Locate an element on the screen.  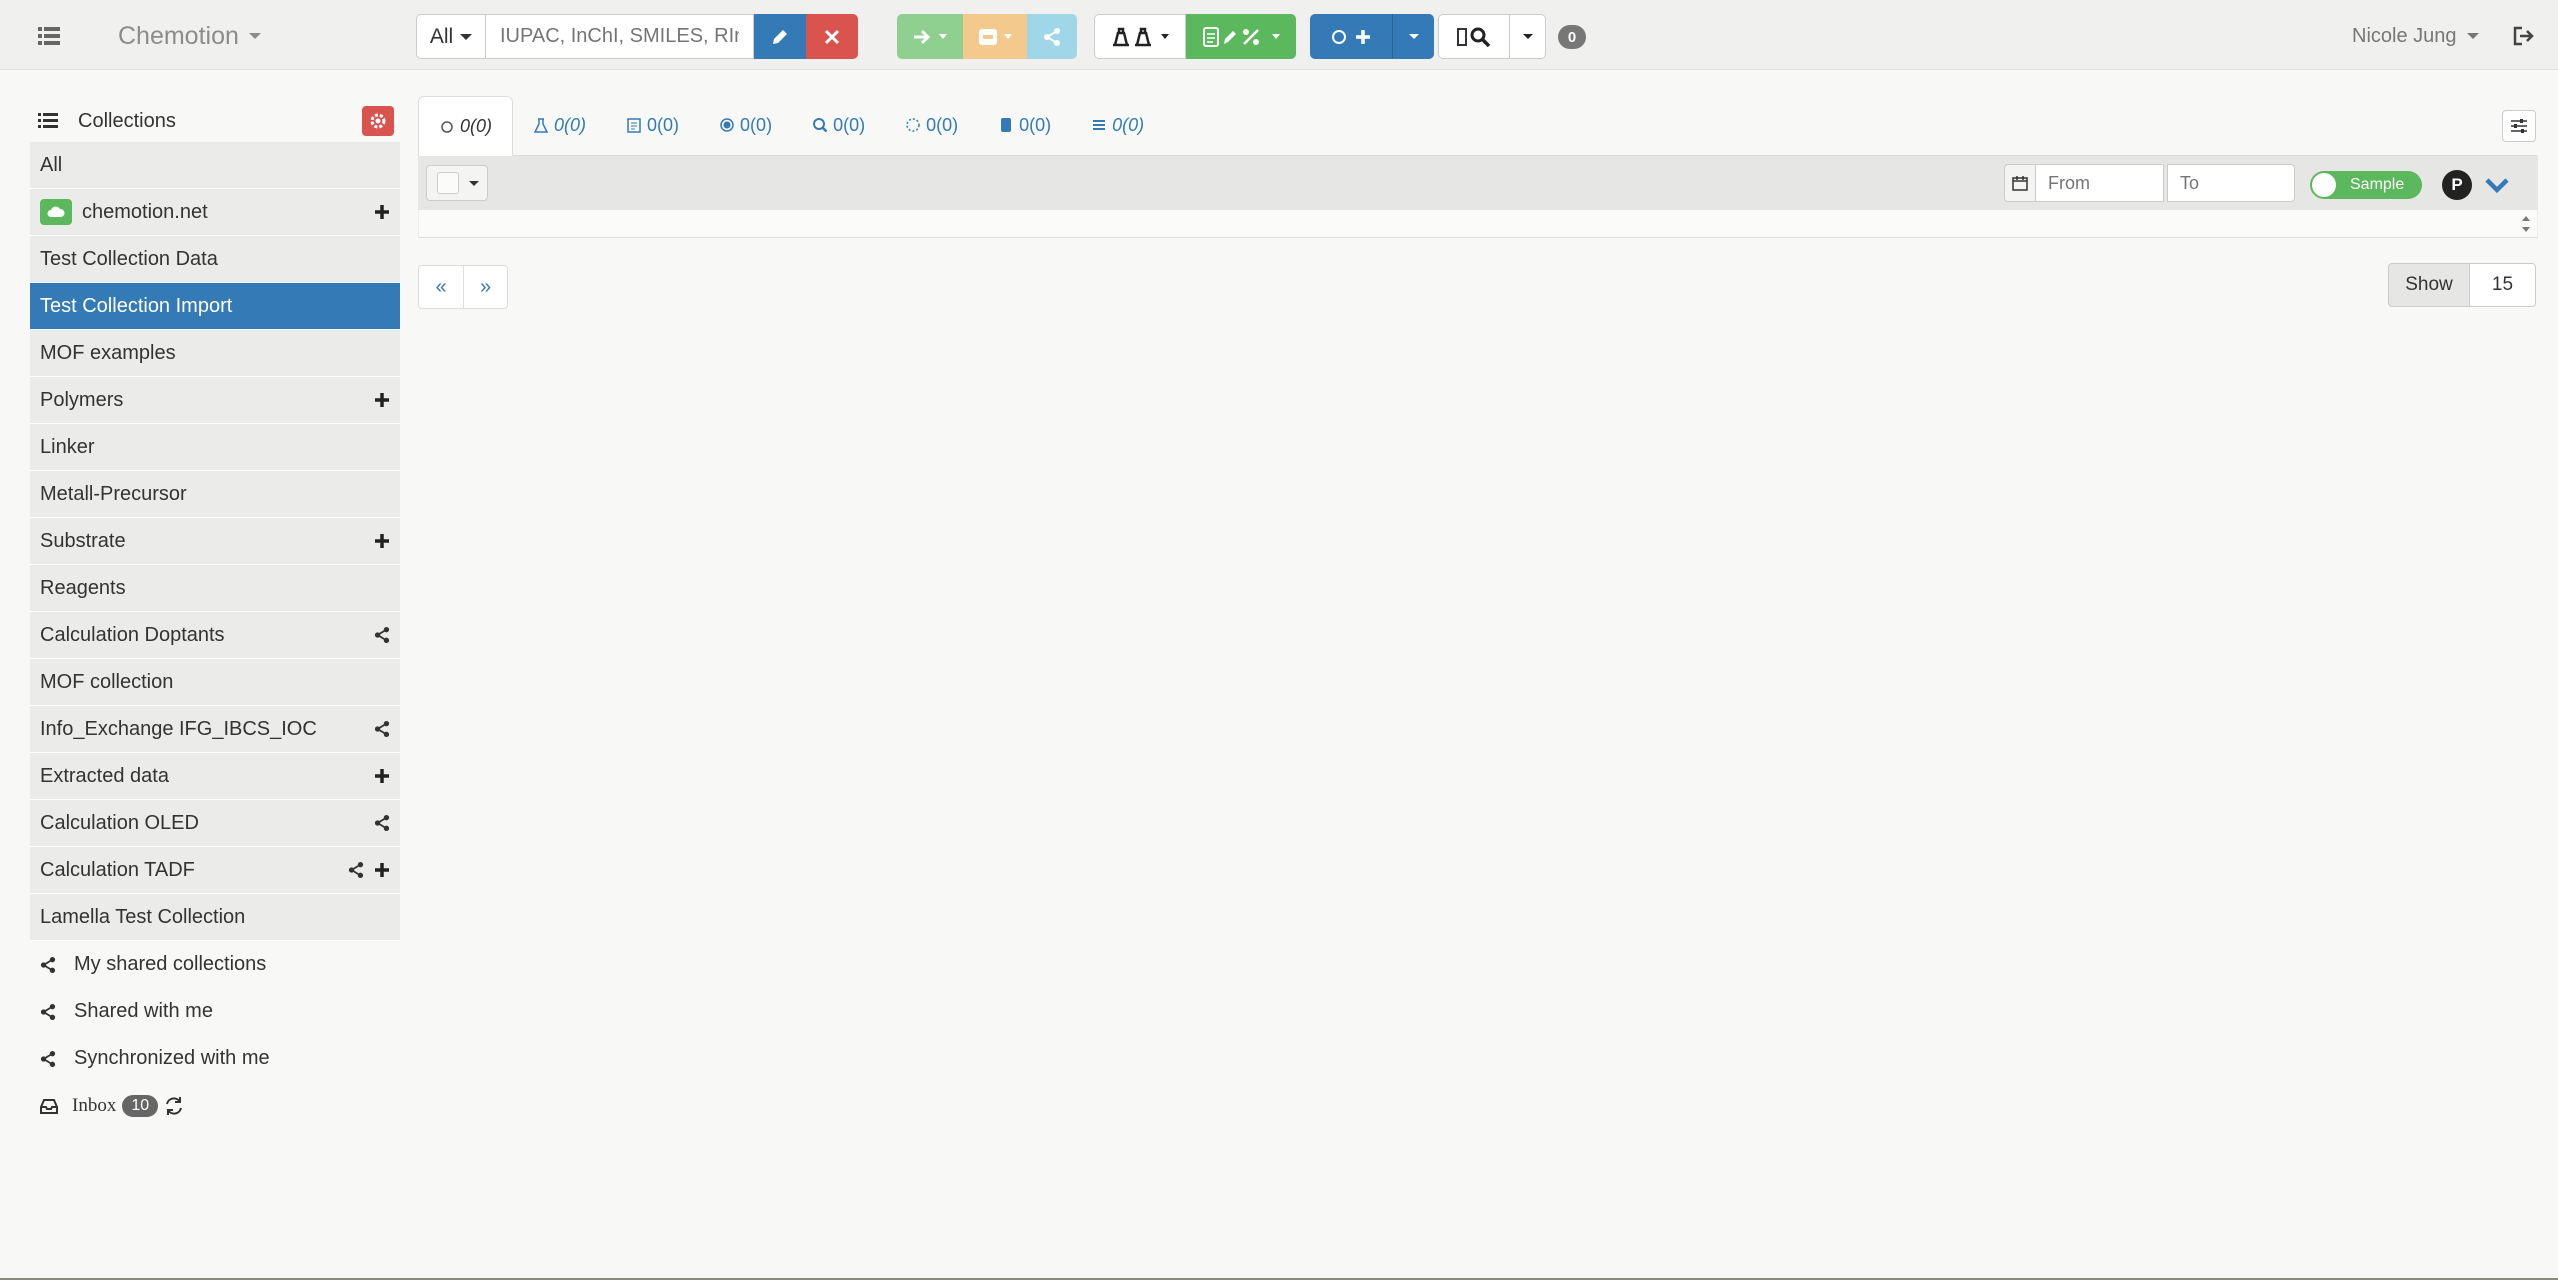
collection-settings-button is located at coordinates (378, 121).